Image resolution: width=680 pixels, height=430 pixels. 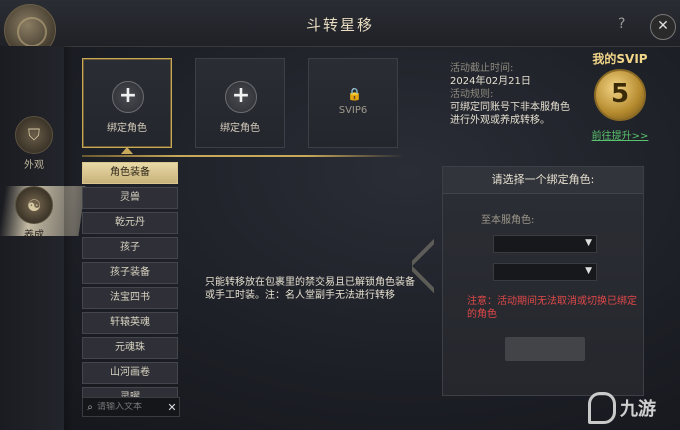 What do you see at coordinates (34, 135) in the screenshot?
I see `robe-icon: ⛉` at bounding box center [34, 135].